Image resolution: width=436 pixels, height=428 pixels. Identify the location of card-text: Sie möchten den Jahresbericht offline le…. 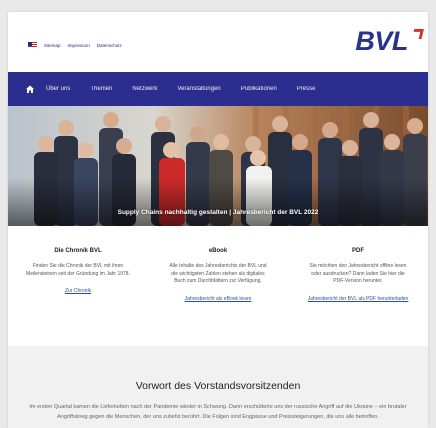
(358, 273).